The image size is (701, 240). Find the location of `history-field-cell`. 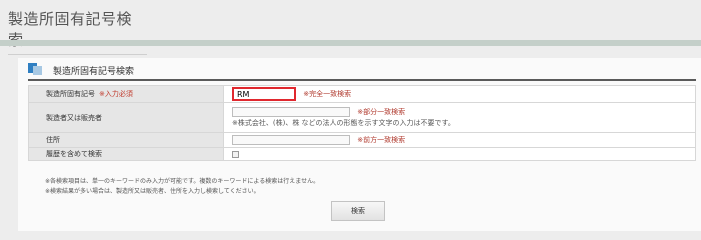

history-field-cell is located at coordinates (459, 154).